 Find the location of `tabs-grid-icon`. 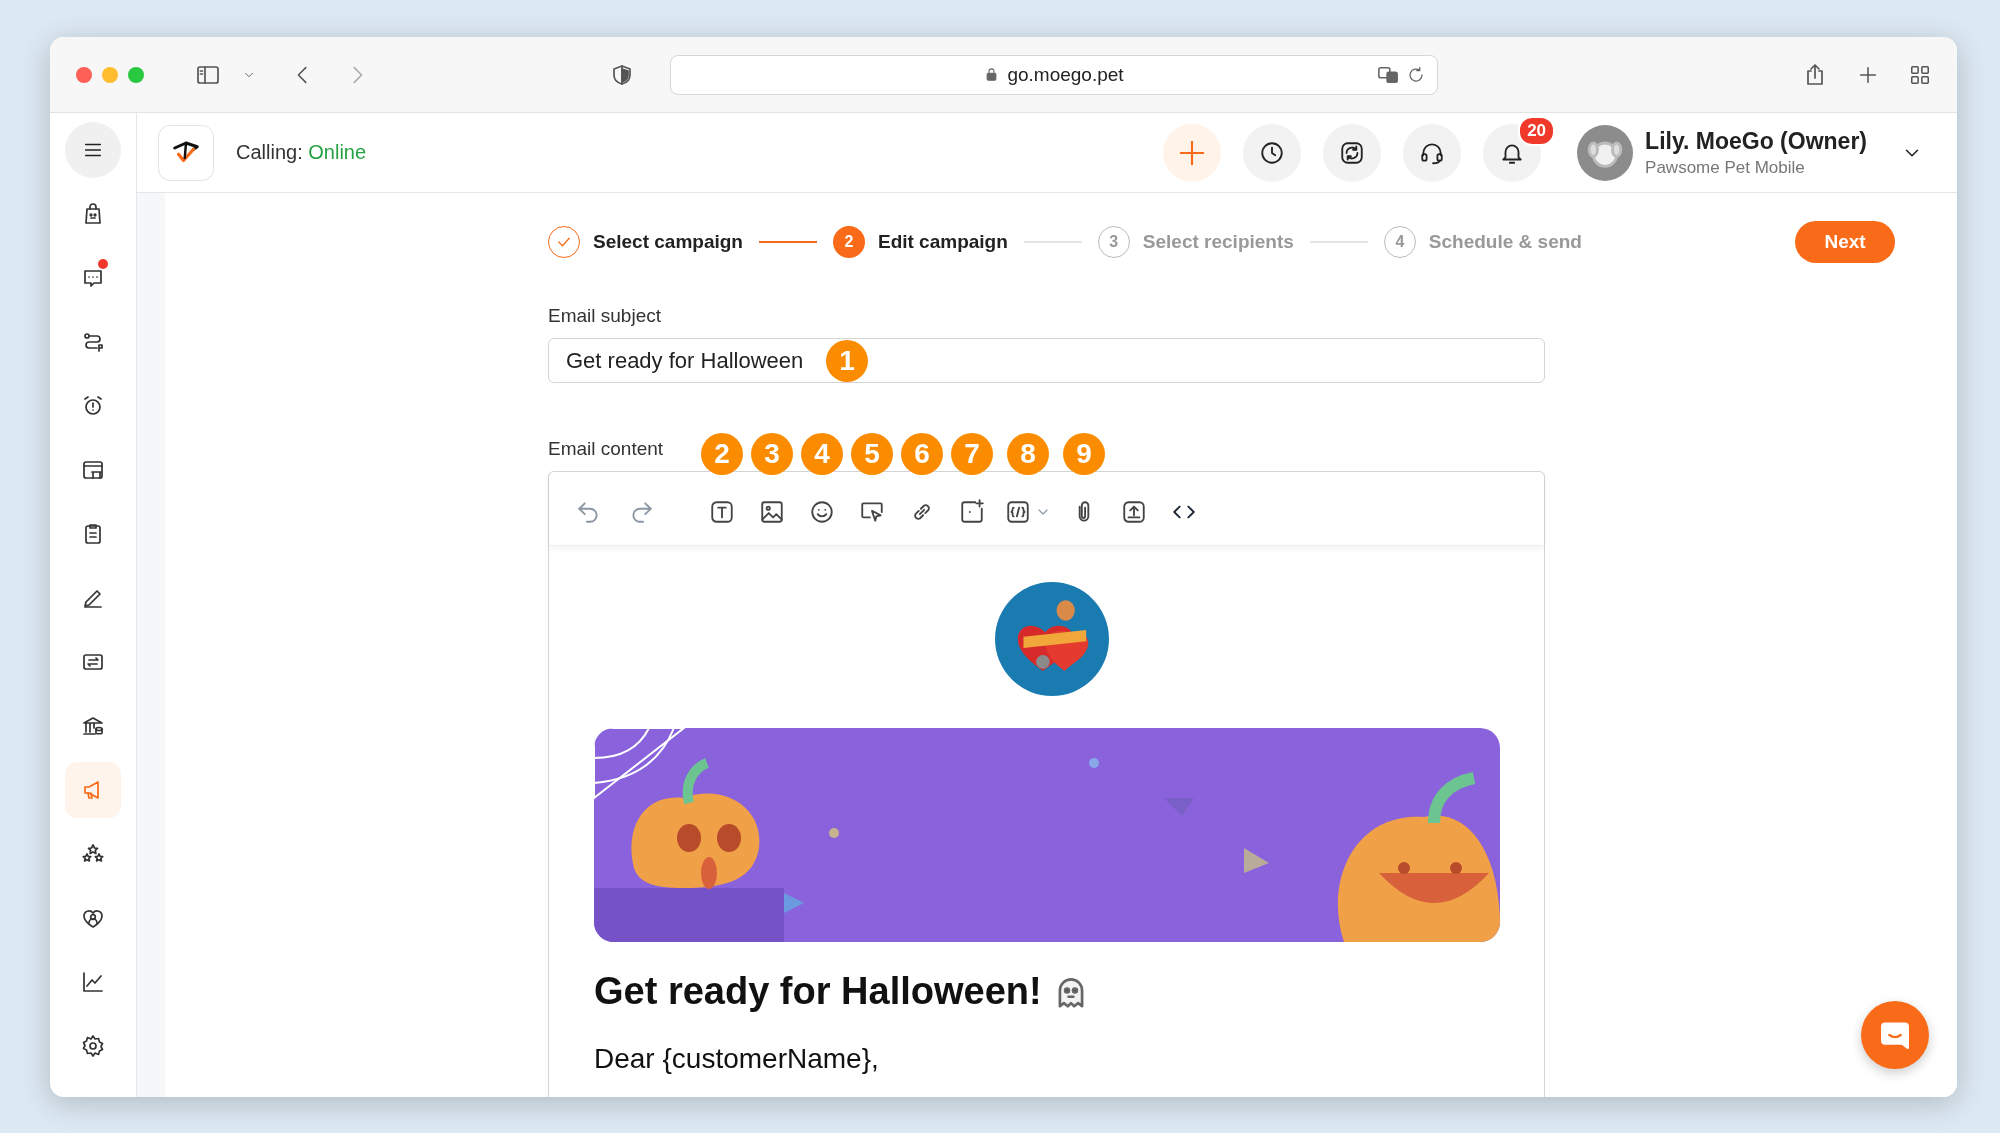

tabs-grid-icon is located at coordinates (1920, 74).